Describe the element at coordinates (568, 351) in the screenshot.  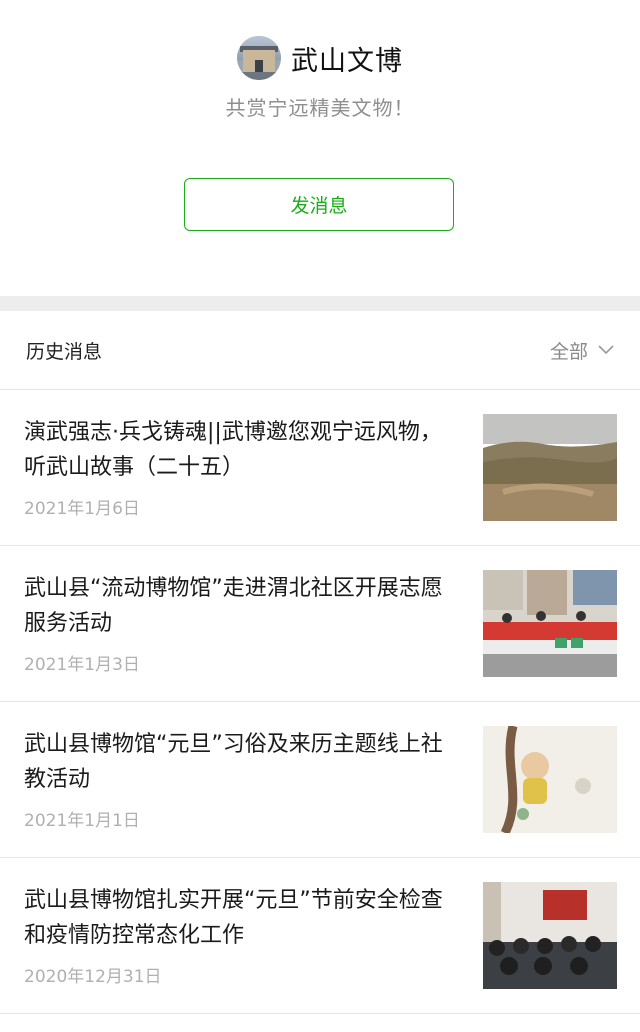
I see `filter-label: 全部` at that location.